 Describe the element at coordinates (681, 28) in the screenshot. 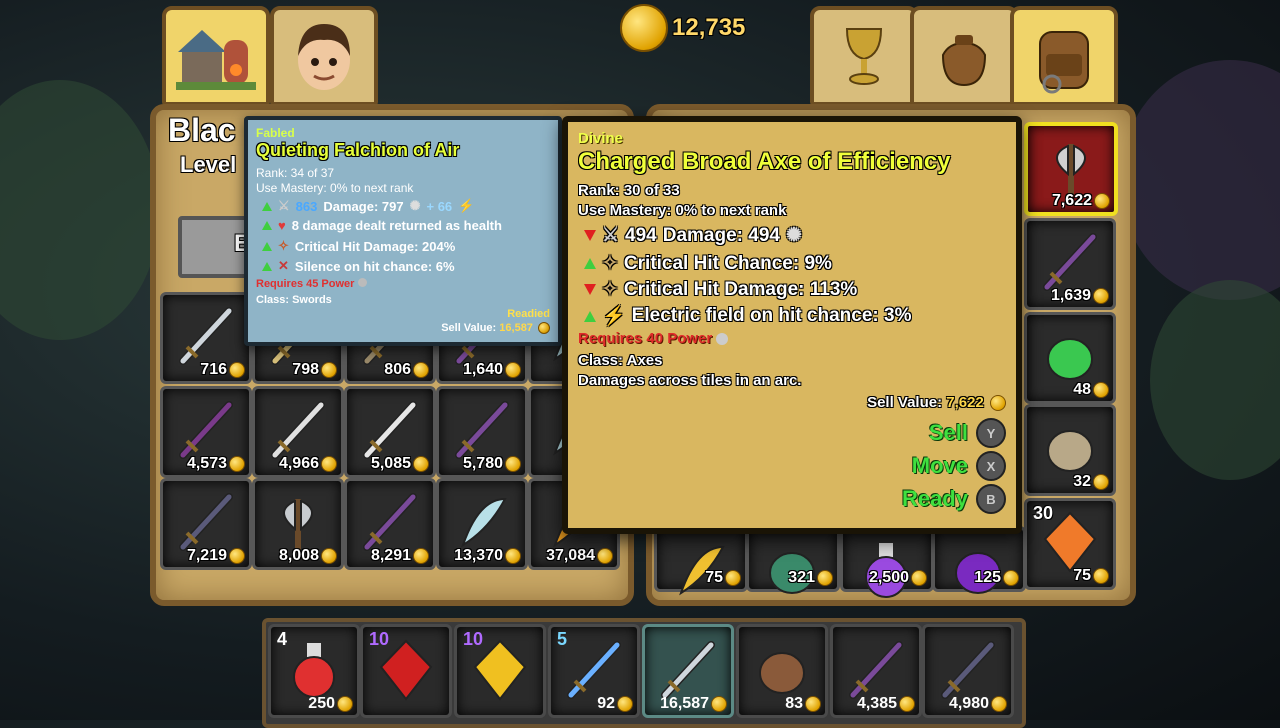

I see `gold-counter: 12,735` at that location.